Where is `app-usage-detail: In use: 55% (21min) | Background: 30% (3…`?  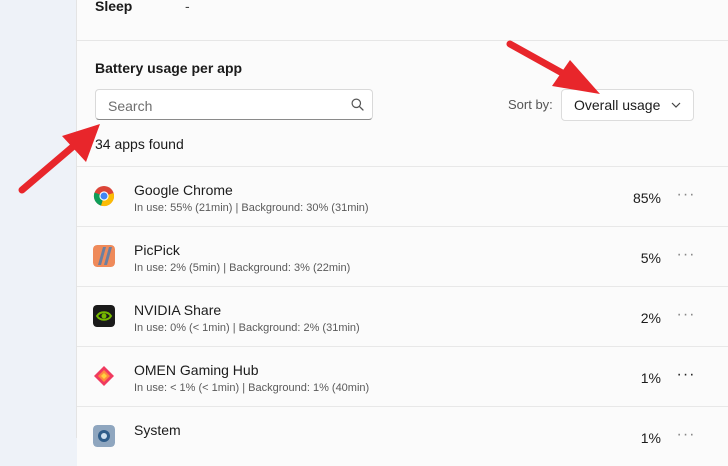
app-usage-detail: In use: 55% (21min) | Background: 30% (3… is located at coordinates (251, 208).